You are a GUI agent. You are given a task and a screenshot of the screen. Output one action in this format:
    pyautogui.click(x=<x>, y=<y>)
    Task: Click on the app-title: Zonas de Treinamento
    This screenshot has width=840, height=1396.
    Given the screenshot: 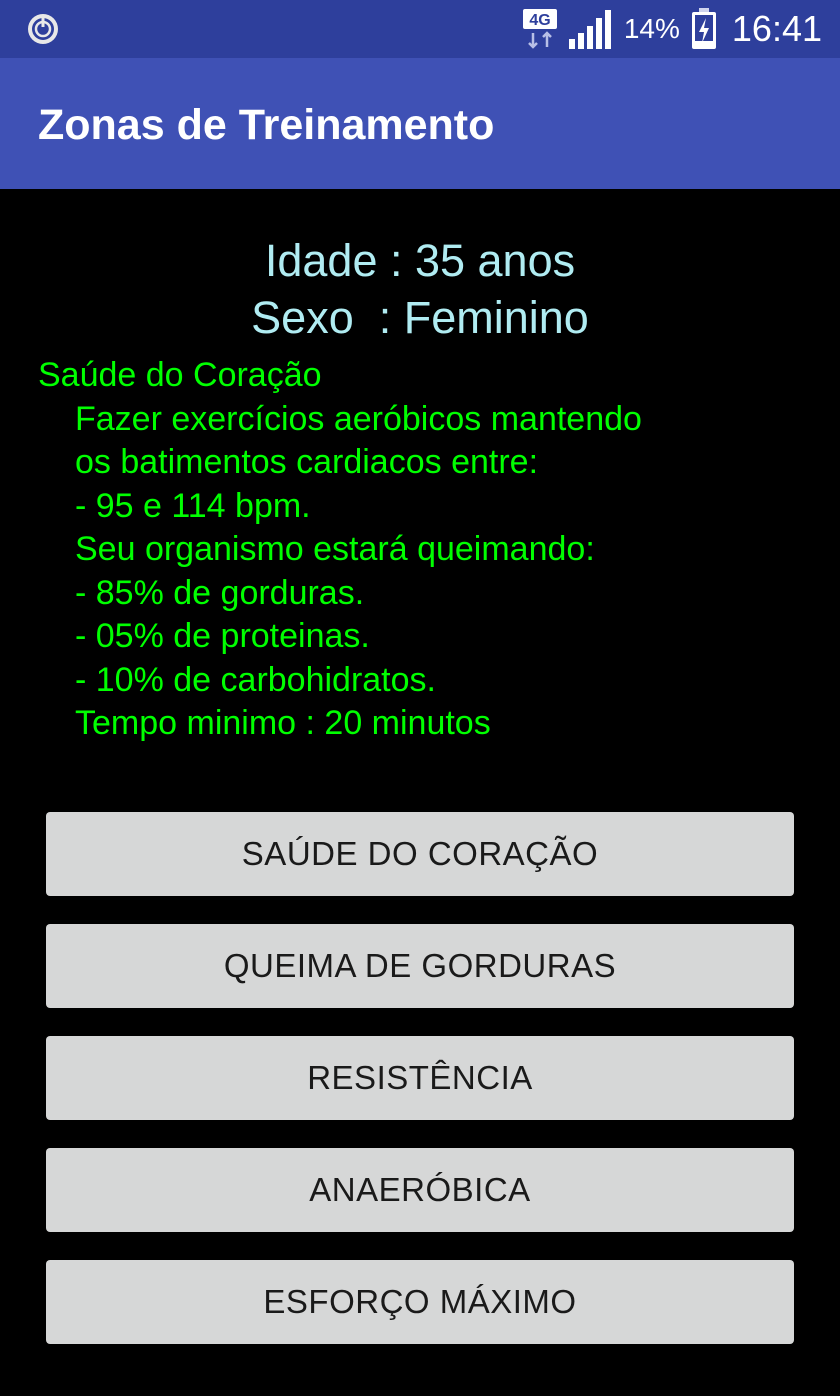 What is the action you would take?
    pyautogui.click(x=266, y=125)
    